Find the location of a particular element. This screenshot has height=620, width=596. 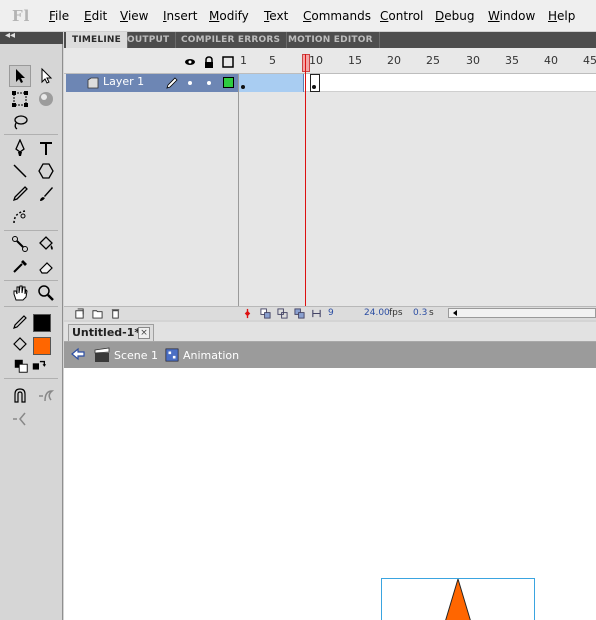

bone-tool is located at coordinates (20, 244).